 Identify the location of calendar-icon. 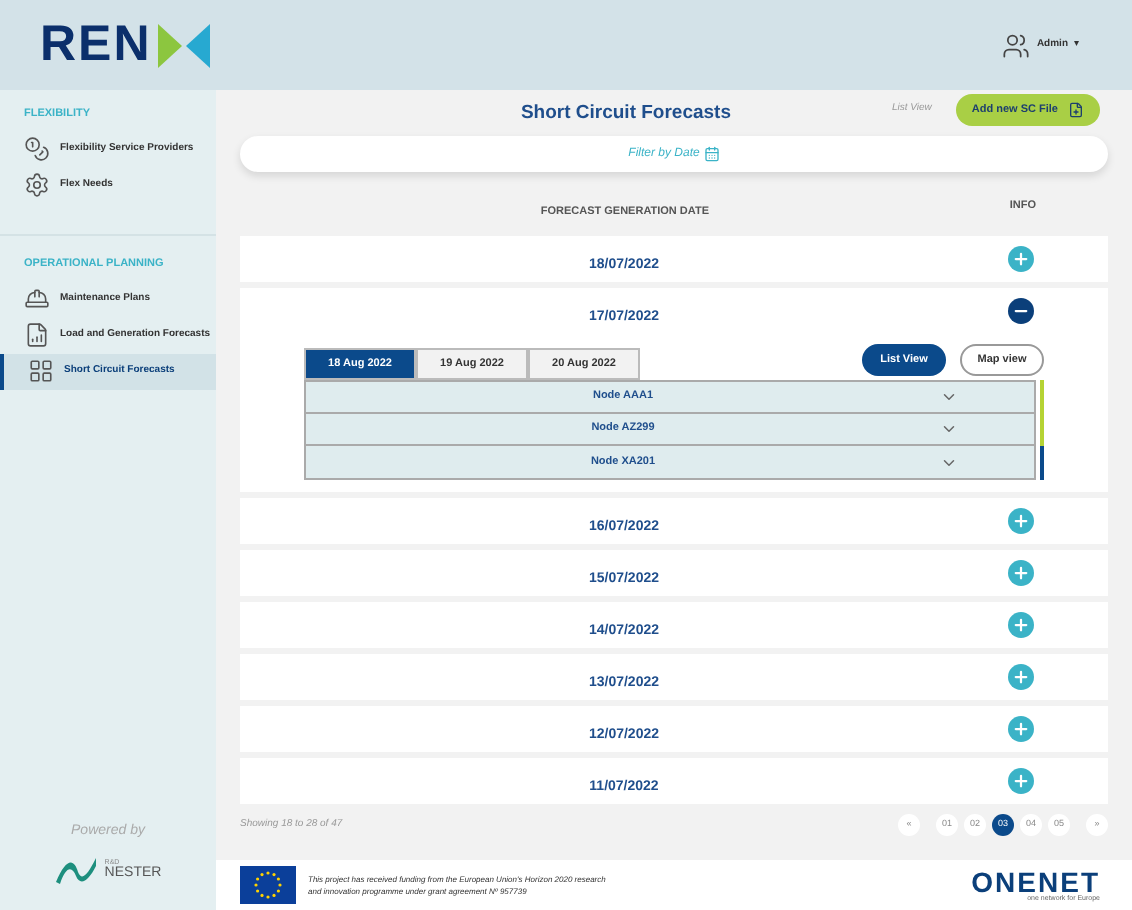
(711, 154).